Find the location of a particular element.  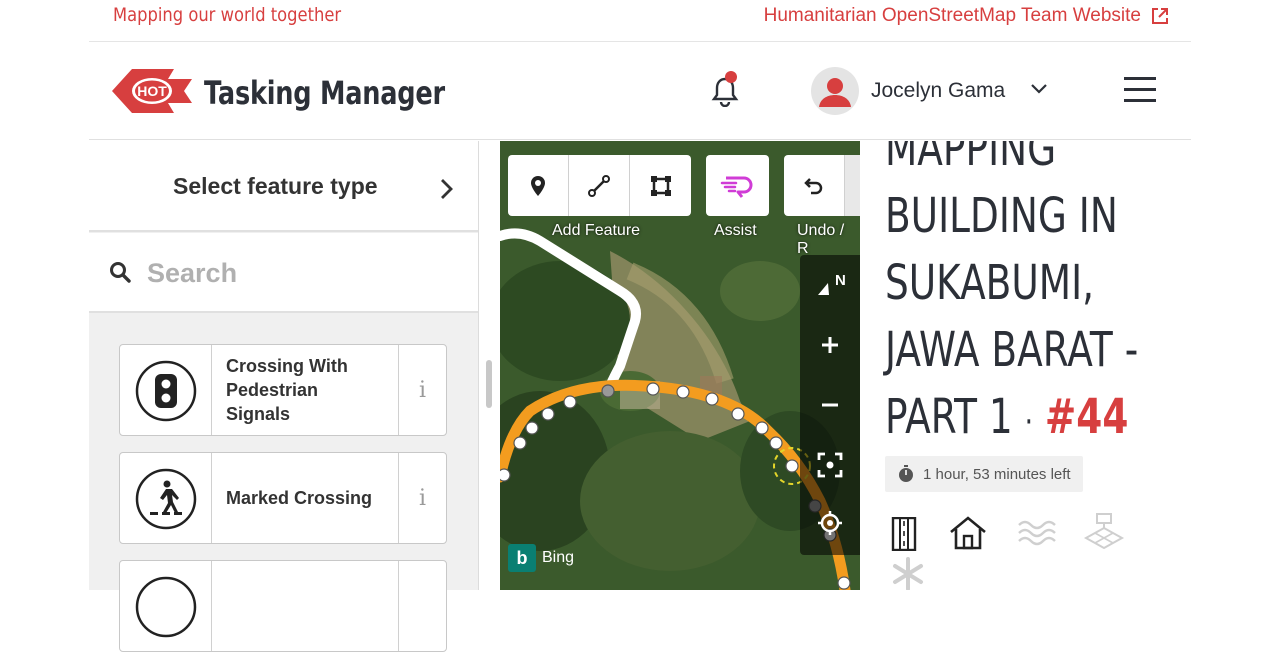

time-left-badge: 1 hour, 53 minutes left is located at coordinates (984, 474).